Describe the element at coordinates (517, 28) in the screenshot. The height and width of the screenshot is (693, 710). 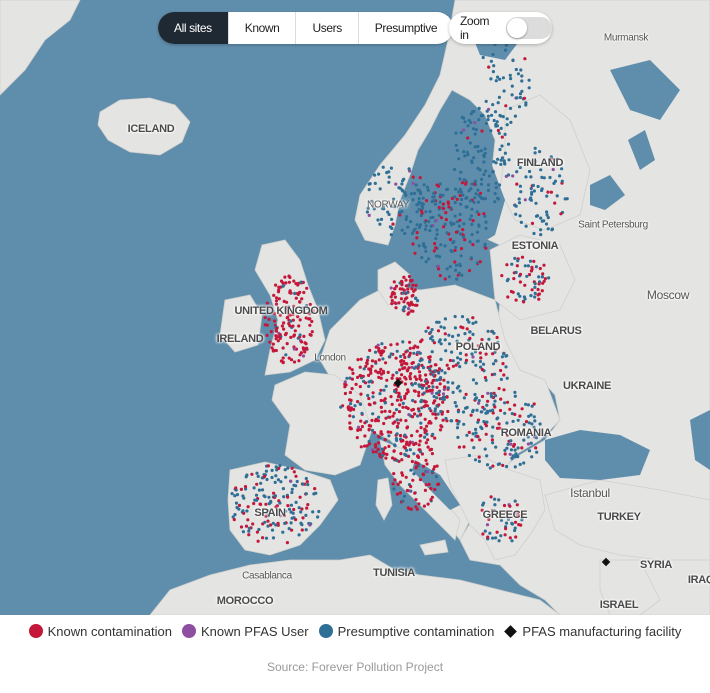
I see `zoom-toggle-knob` at that location.